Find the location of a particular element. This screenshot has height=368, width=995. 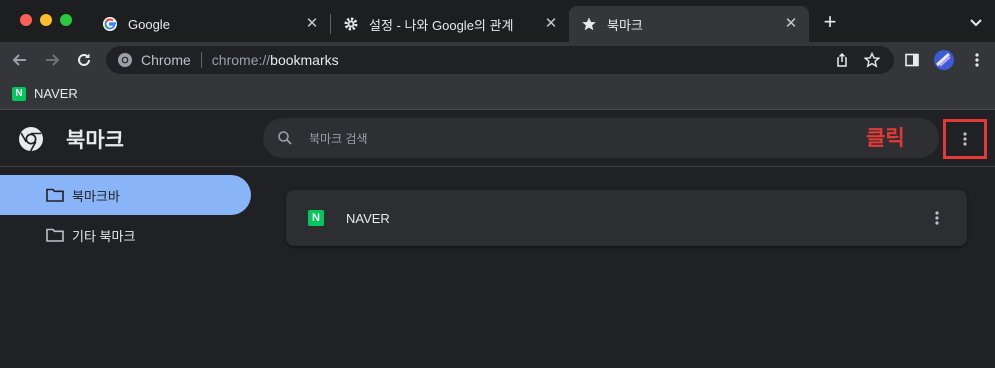

share-icon is located at coordinates (842, 60).